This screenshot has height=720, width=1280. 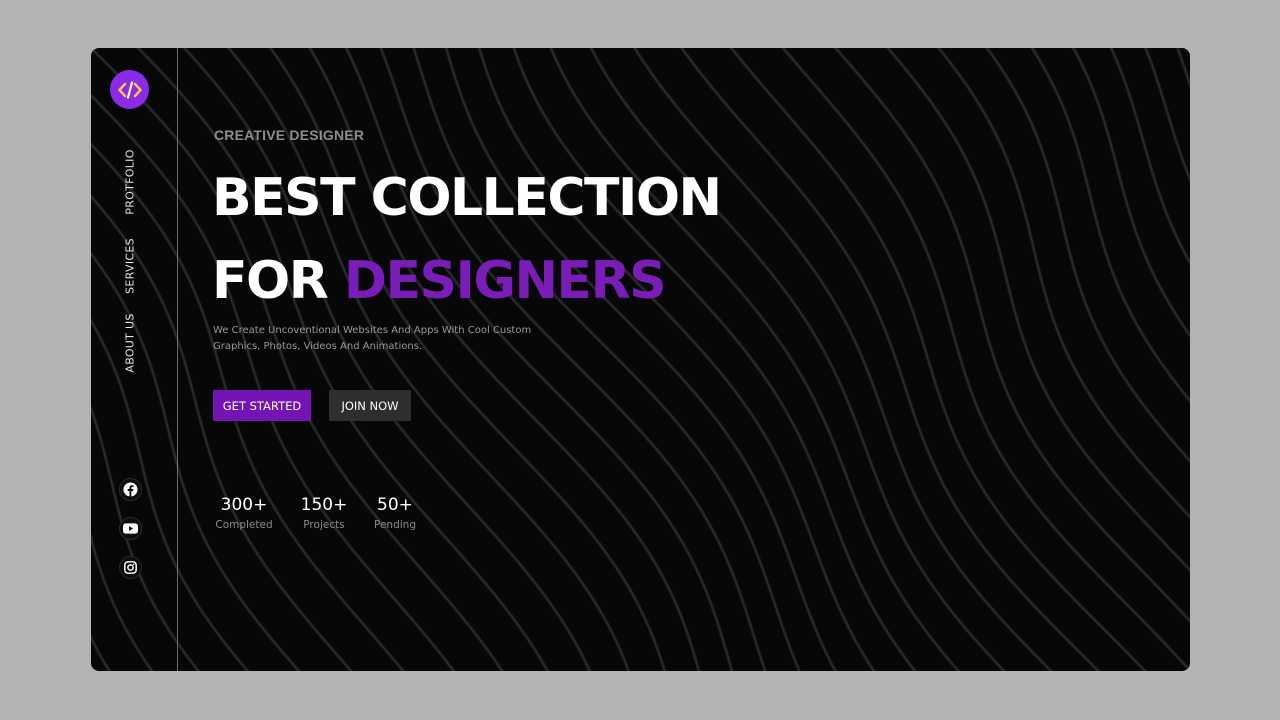 I want to click on stat-pending: 50+ Pending, so click(x=395, y=512).